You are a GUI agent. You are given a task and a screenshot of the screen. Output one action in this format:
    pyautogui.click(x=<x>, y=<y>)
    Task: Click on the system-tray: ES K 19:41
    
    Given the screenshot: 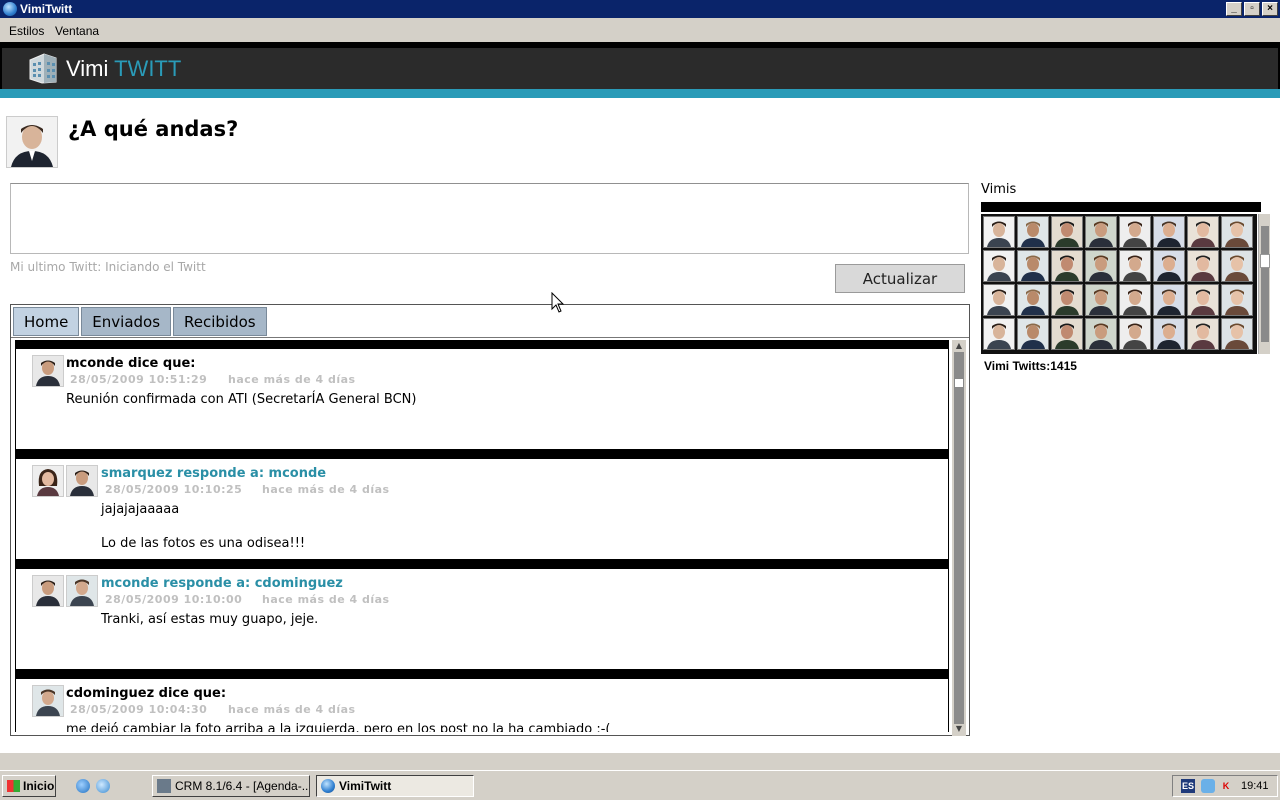 What is the action you would take?
    pyautogui.click(x=1225, y=786)
    